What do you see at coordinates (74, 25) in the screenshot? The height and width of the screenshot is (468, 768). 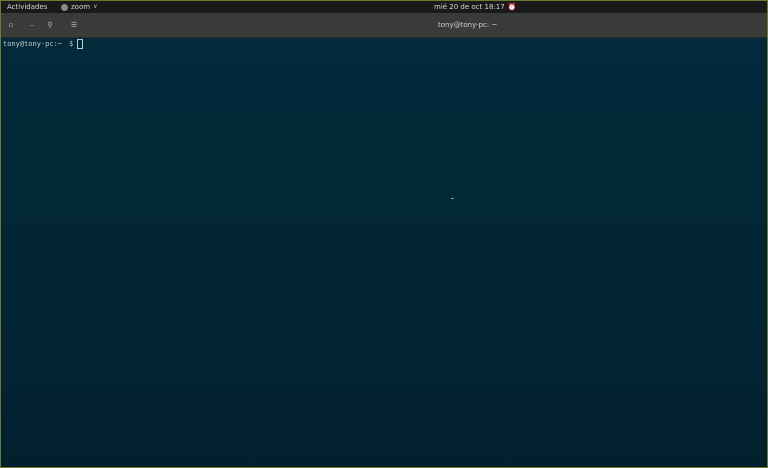 I see `menu-icon: ☰` at bounding box center [74, 25].